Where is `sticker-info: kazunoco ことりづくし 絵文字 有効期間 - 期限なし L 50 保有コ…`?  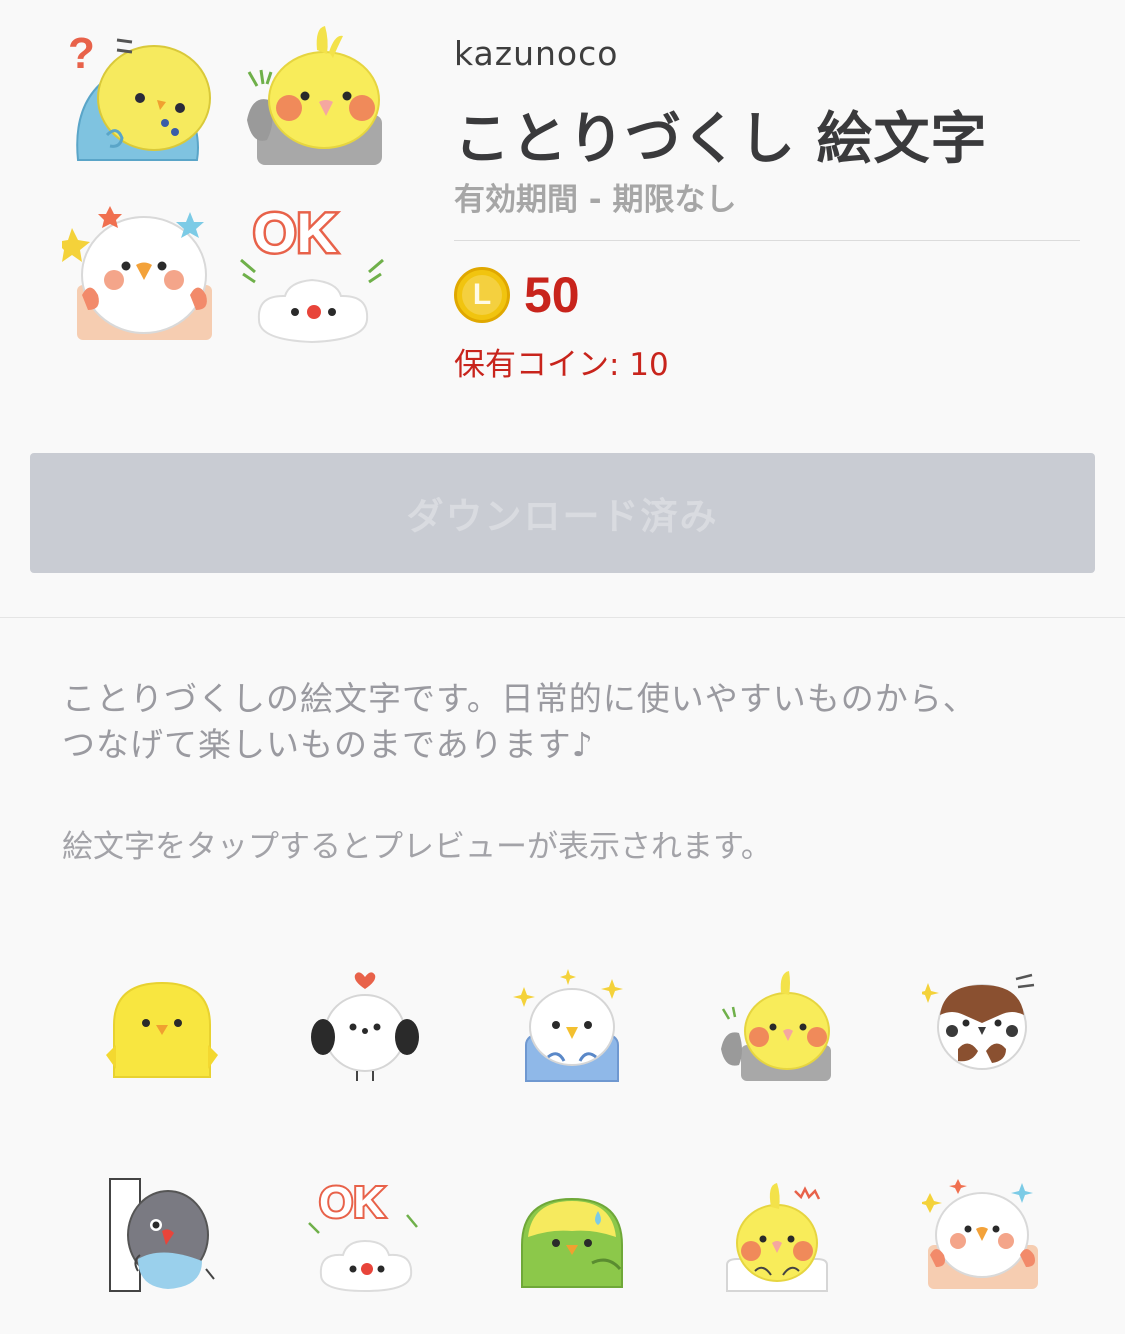 sticker-info: kazunoco ことりづくし 絵文字 有効期間 - 期限なし L 50 保有コ… is located at coordinates (767, 208).